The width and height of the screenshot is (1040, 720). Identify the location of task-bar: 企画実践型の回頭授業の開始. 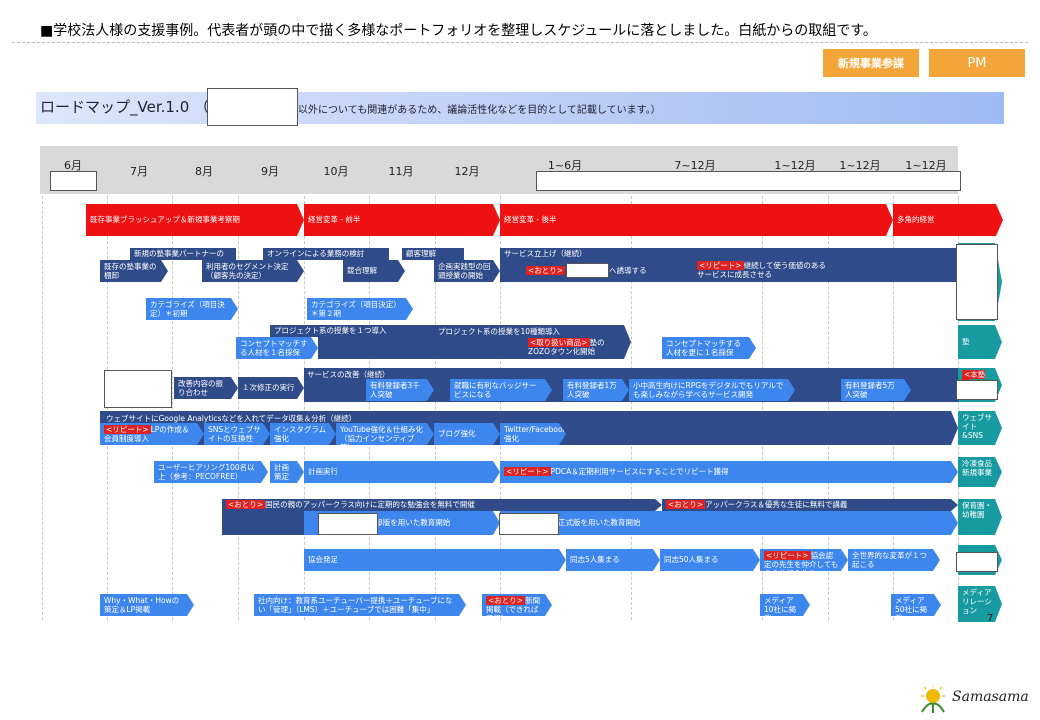
(467, 271).